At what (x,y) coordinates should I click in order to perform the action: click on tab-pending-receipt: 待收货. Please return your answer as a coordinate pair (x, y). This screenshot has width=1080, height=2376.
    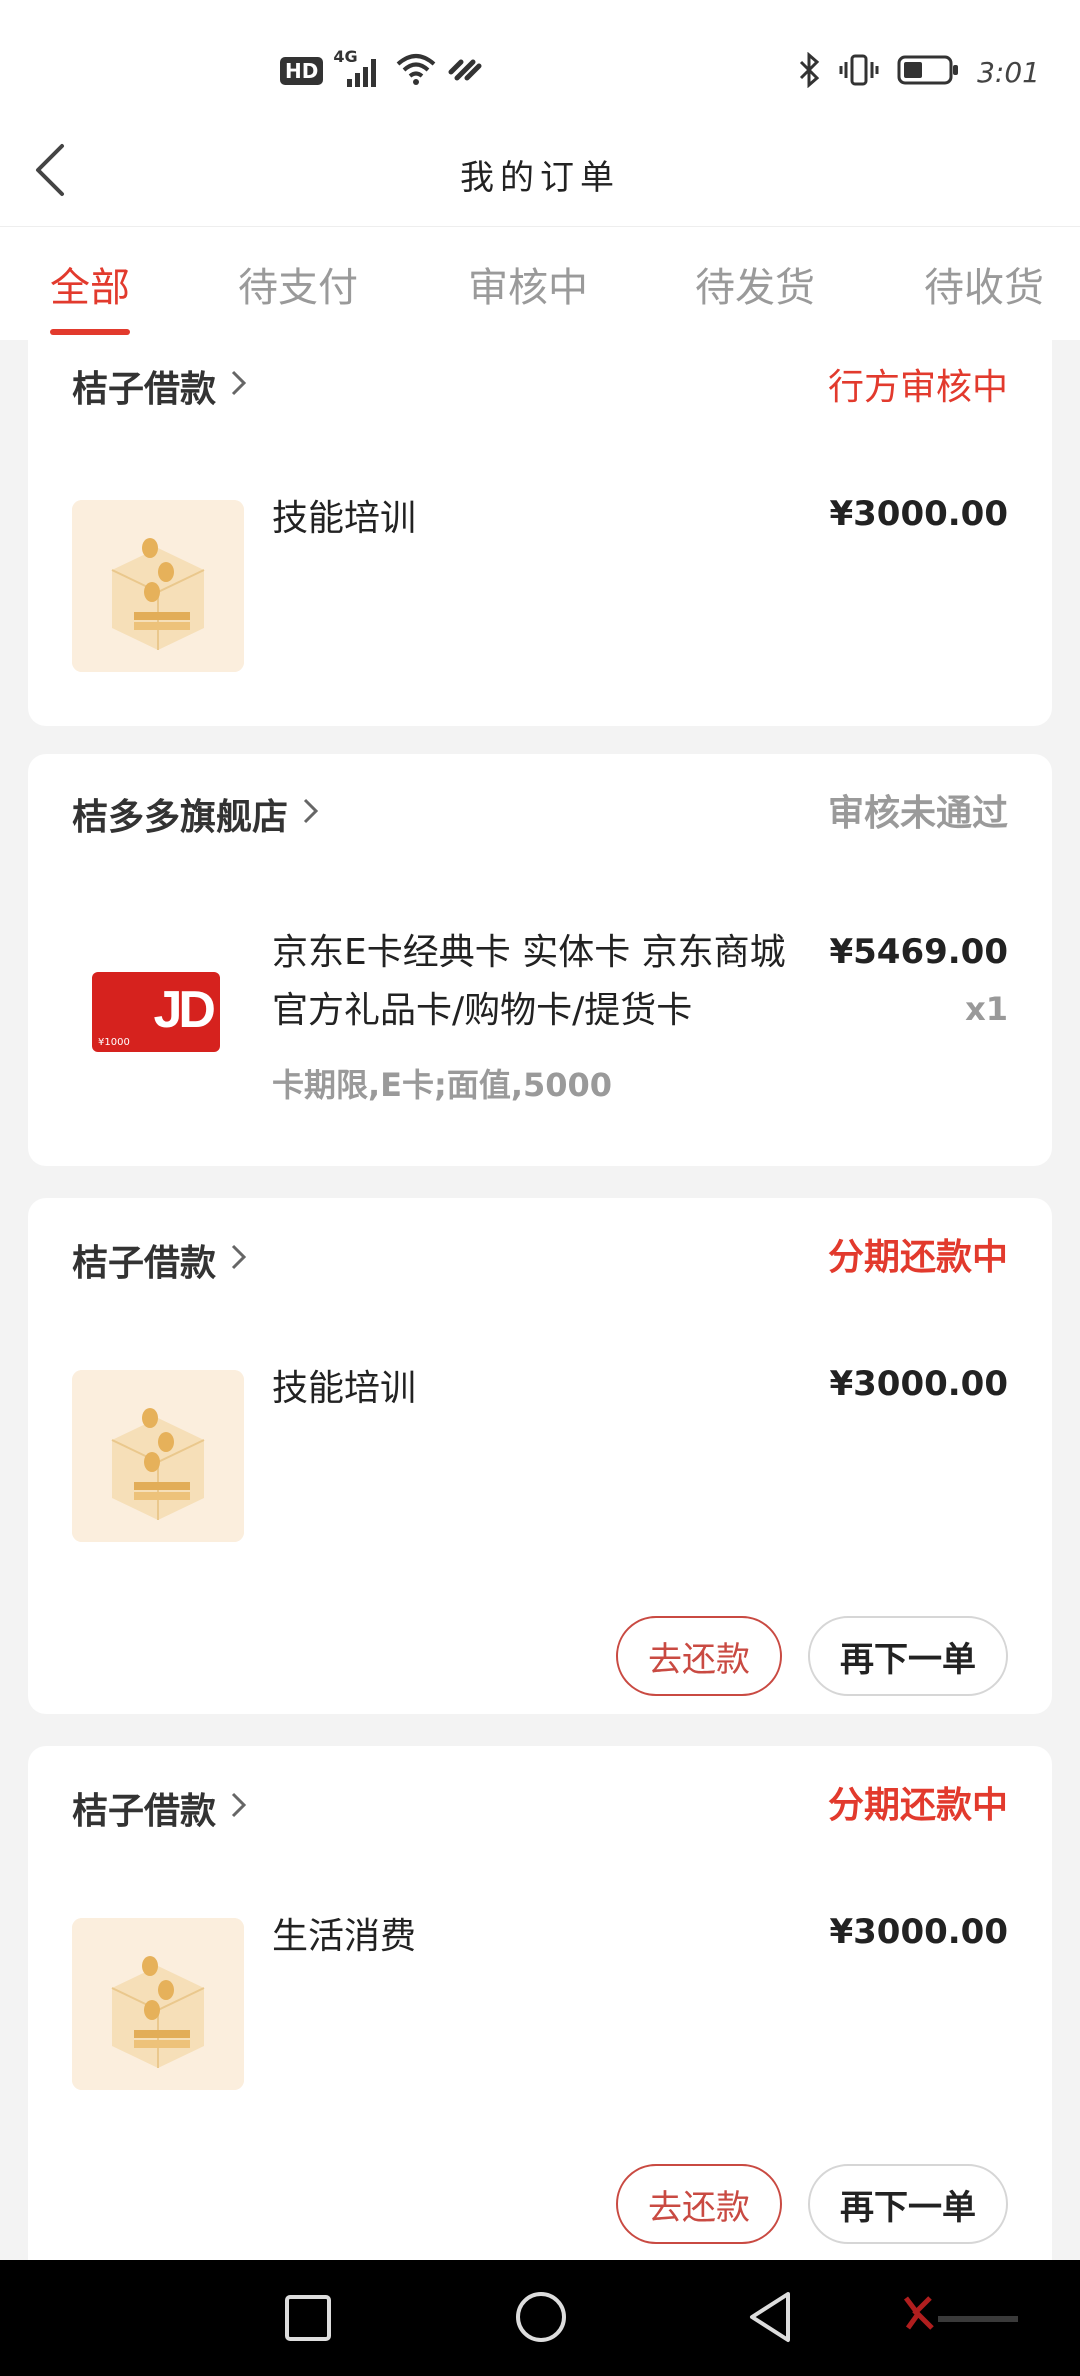
    Looking at the image, I should click on (984, 284).